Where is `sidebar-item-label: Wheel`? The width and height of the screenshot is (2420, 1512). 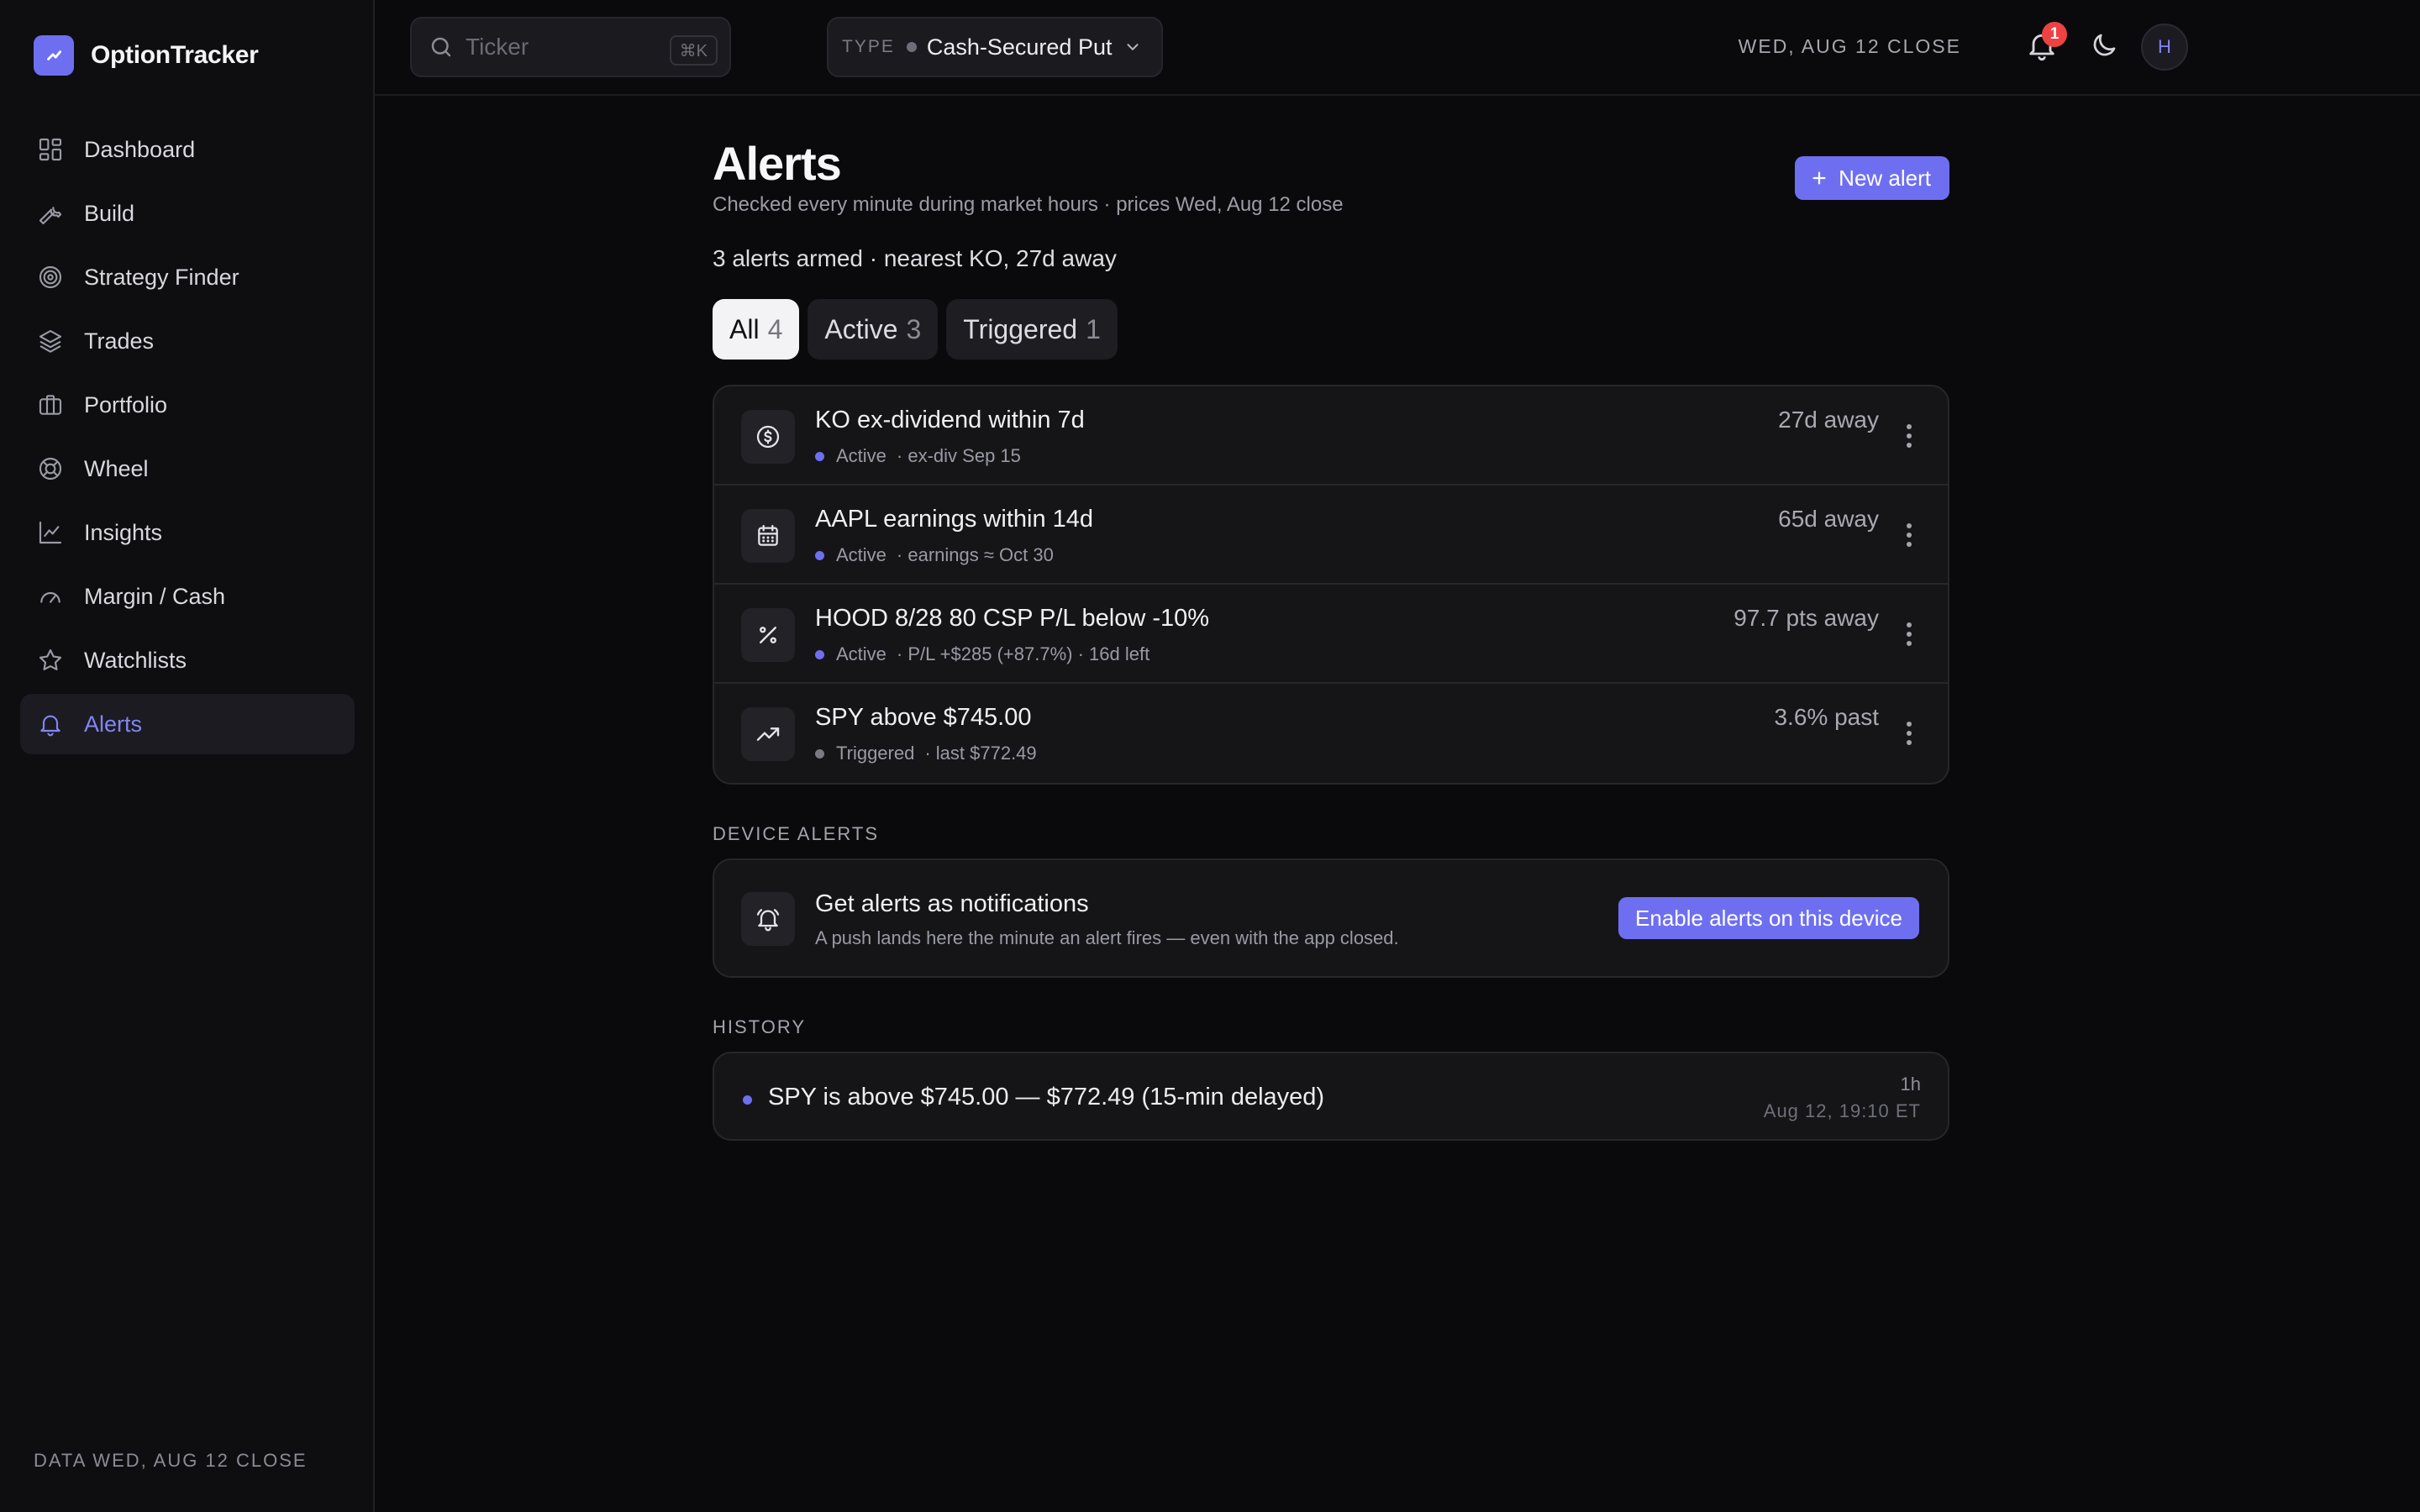 sidebar-item-label: Wheel is located at coordinates (116, 468).